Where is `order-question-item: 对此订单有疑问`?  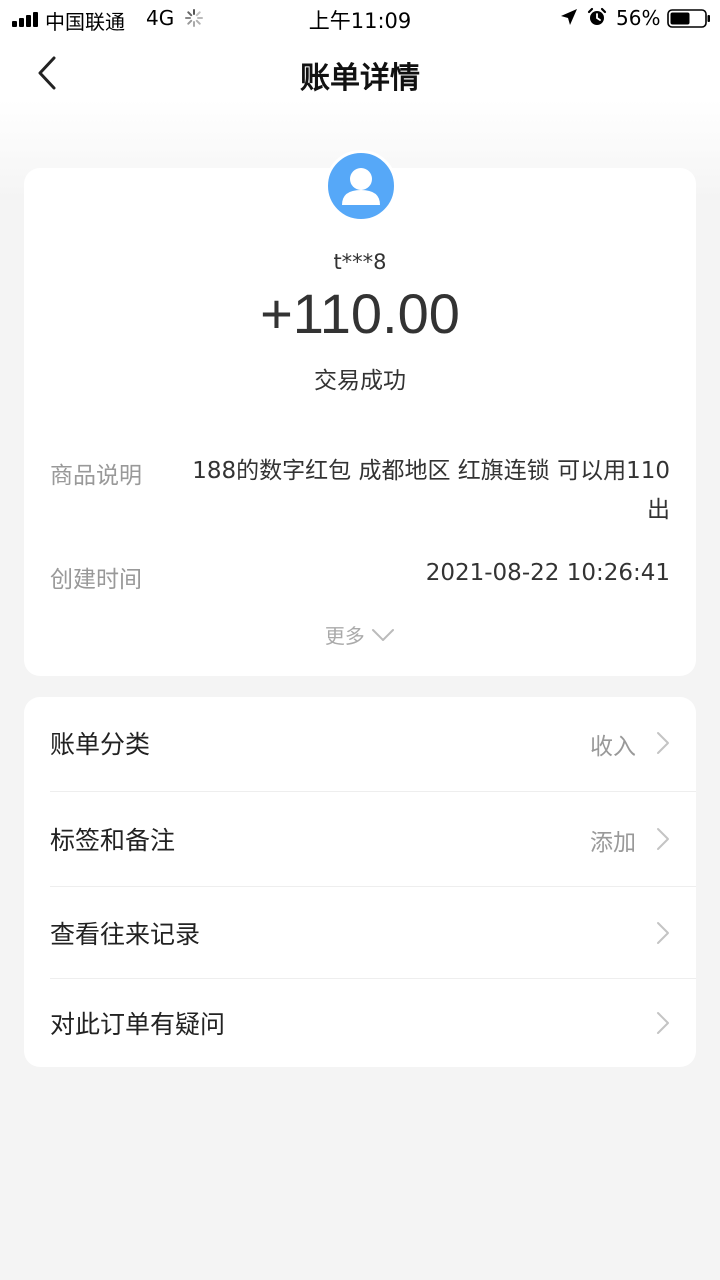
order-question-item: 对此订单有疑问 is located at coordinates (360, 1023).